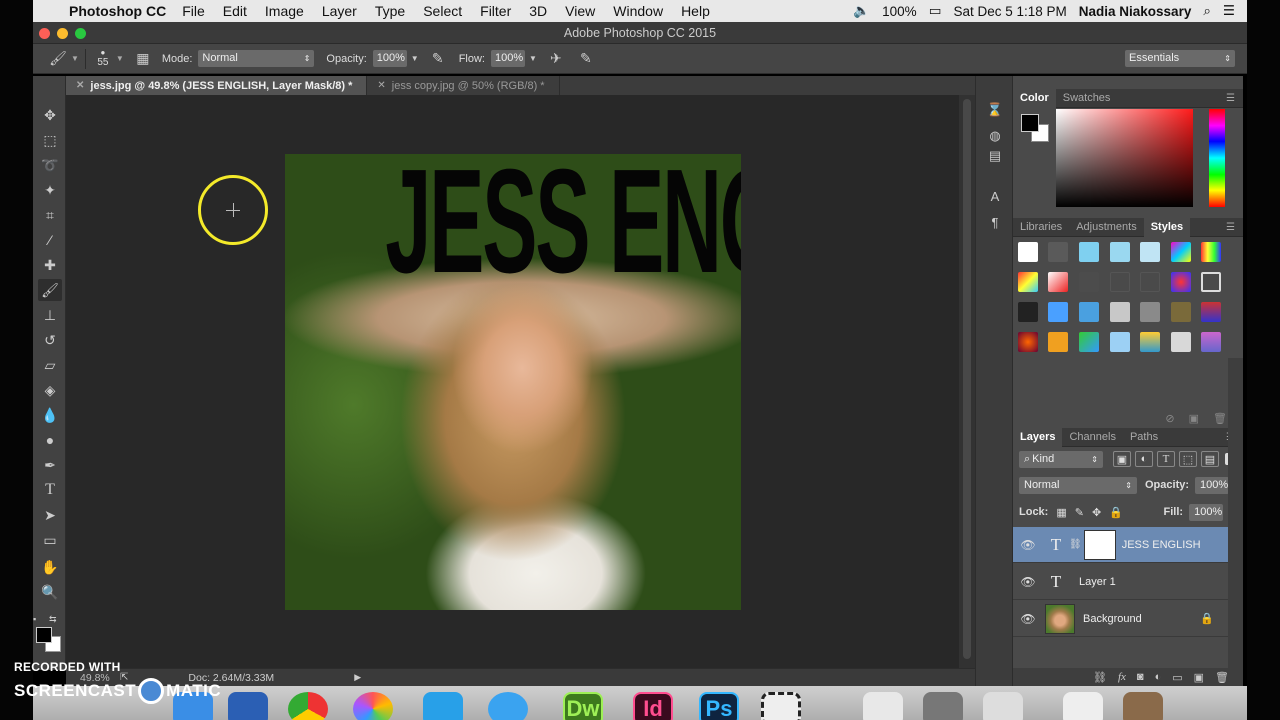 This screenshot has width=1280, height=720. Describe the element at coordinates (75, 58) in the screenshot. I see `preset-dropdown-arrow-icon: ▼` at that location.